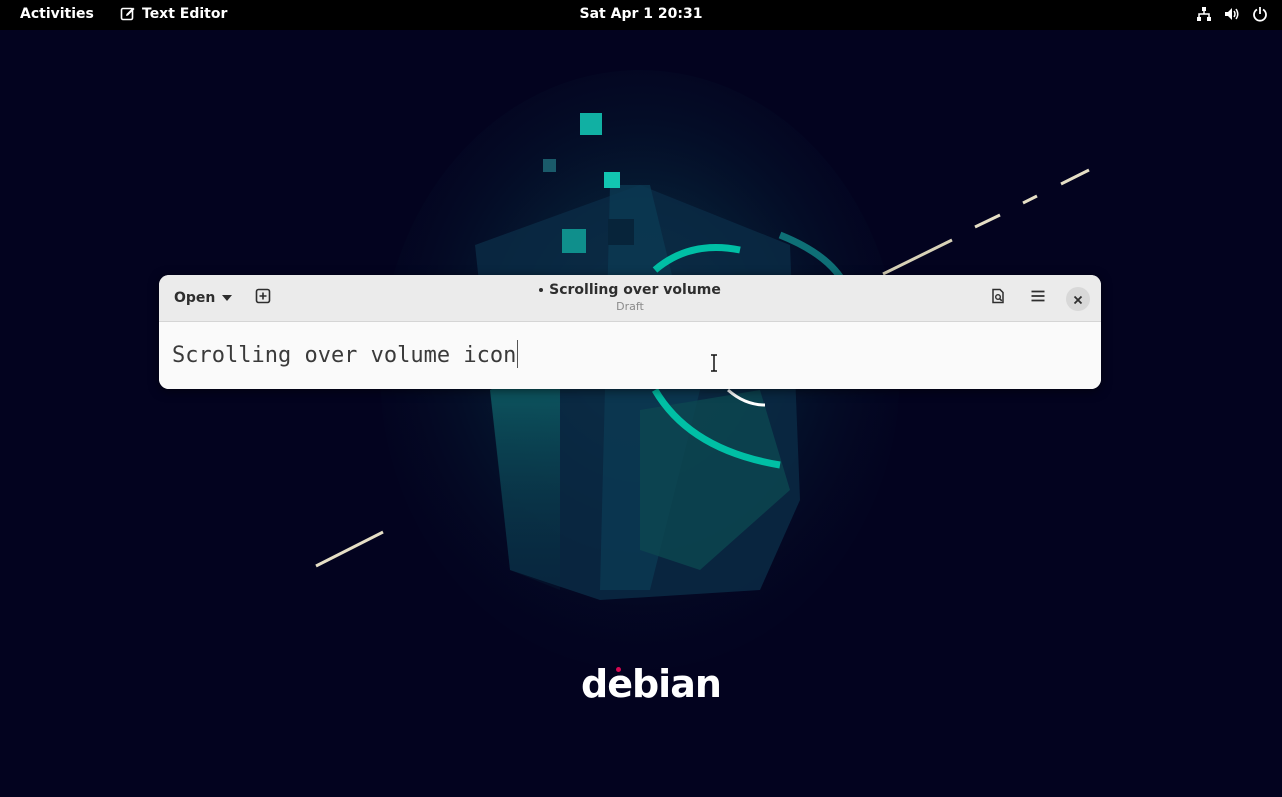  I want to click on app-menu-button: Text Editor, so click(173, 14).